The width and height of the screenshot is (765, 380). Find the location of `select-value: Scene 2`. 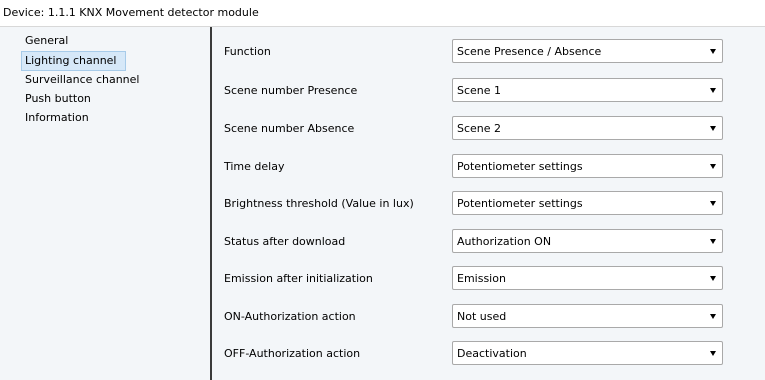

select-value: Scene 2 is located at coordinates (479, 128).